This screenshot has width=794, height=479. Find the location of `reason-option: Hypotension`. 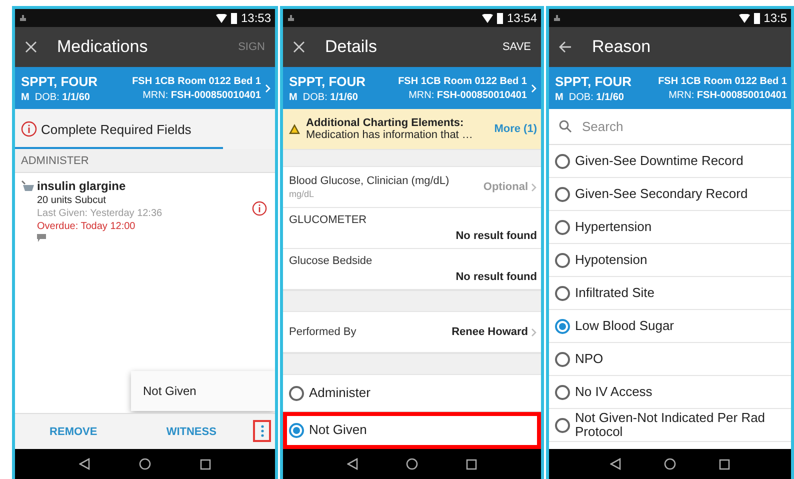

reason-option: Hypotension is located at coordinates (670, 260).